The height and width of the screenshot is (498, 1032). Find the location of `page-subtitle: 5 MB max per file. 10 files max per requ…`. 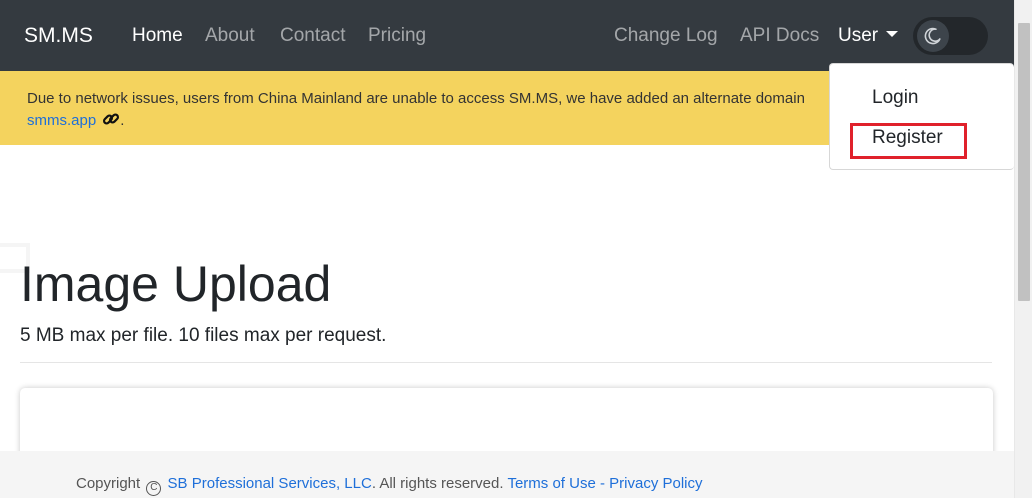

page-subtitle: 5 MB max per file. 10 files max per requ… is located at coordinates (203, 335).